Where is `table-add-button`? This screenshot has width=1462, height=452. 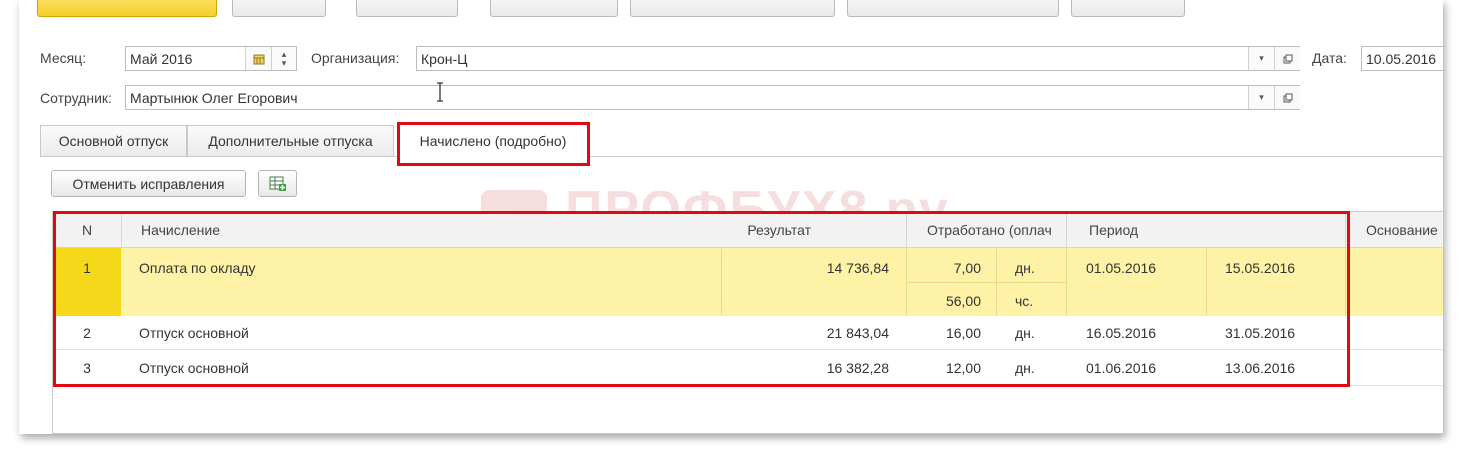 table-add-button is located at coordinates (277, 183).